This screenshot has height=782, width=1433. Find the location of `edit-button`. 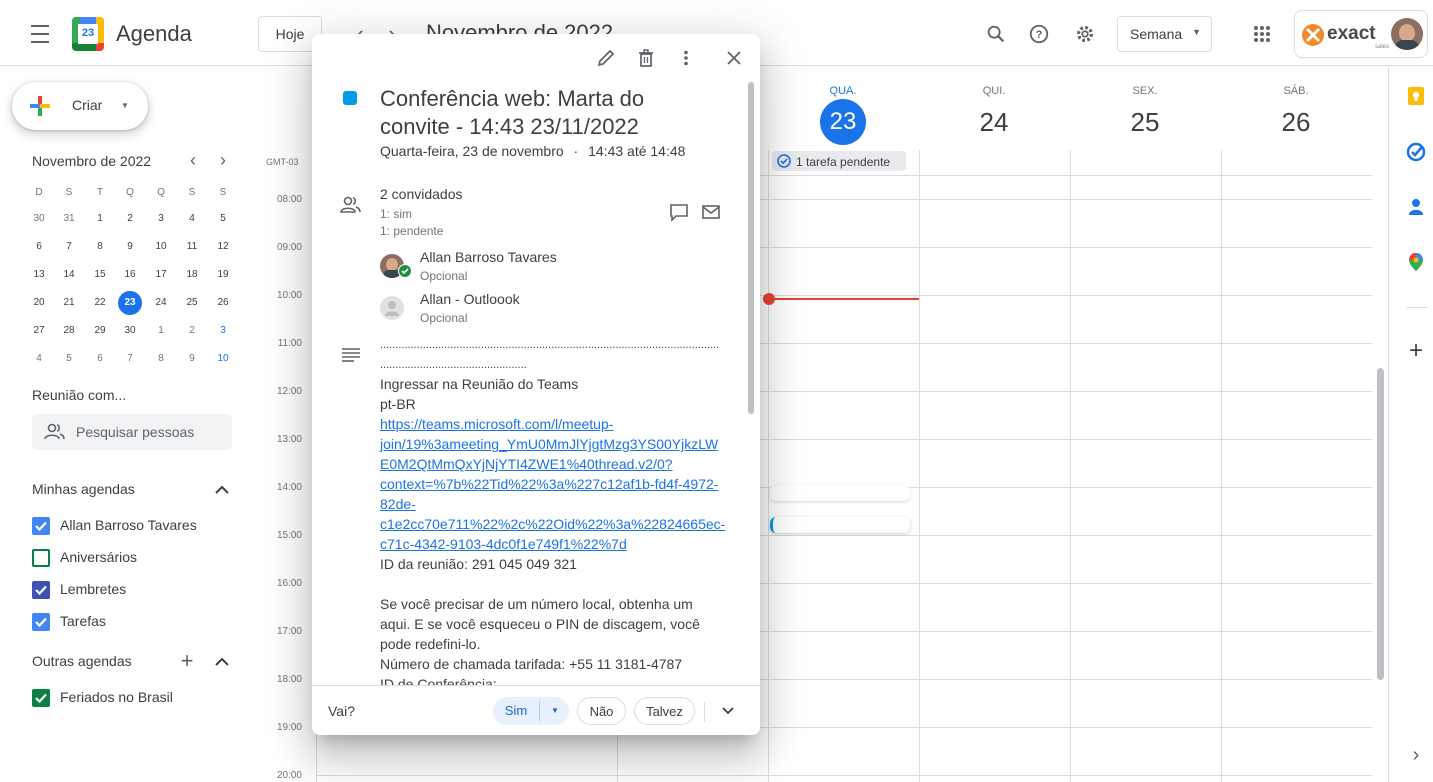

edit-button is located at coordinates (606, 58).